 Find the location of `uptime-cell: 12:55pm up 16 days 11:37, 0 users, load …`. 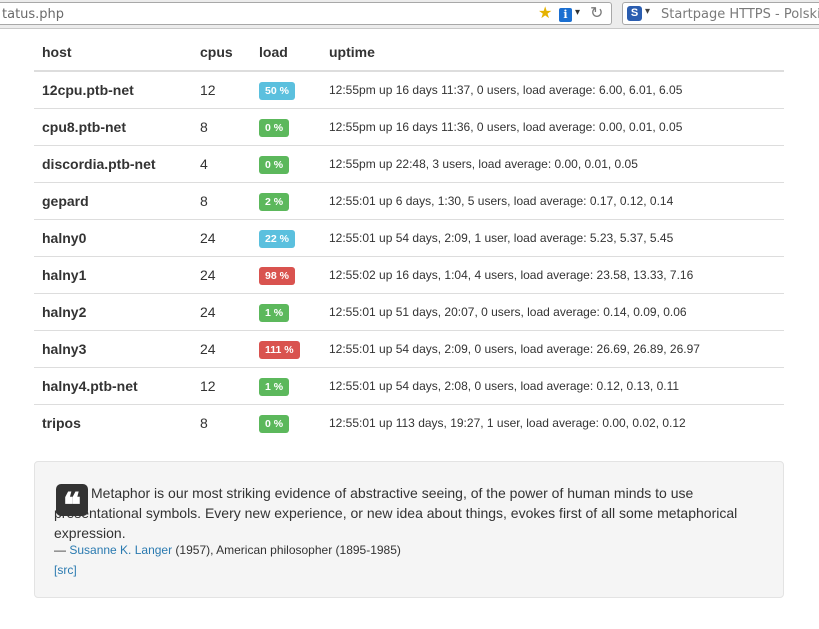

uptime-cell: 12:55pm up 16 days 11:37, 0 users, load … is located at coordinates (506, 90).